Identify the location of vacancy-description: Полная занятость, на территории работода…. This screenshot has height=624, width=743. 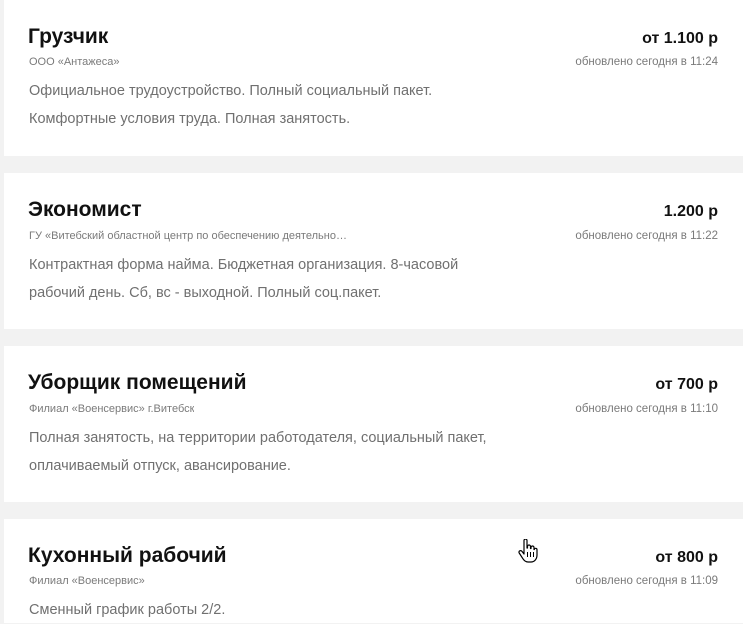
(258, 452).